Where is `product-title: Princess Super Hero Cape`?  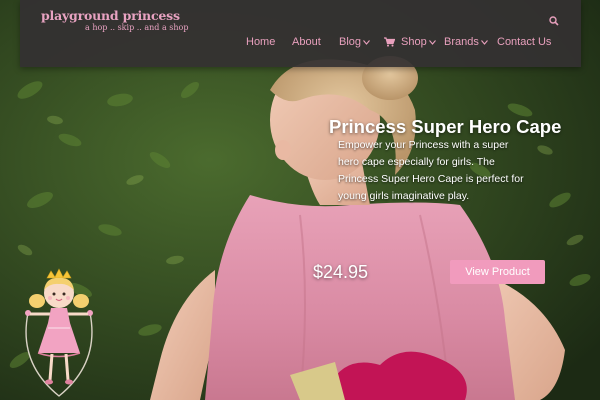
product-title: Princess Super Hero Cape is located at coordinates (445, 126).